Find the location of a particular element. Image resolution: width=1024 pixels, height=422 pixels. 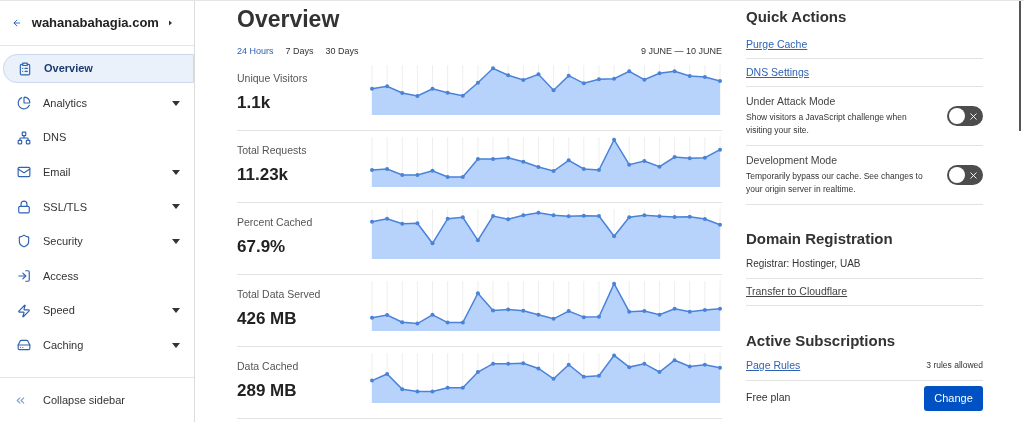

transfer-link: Transfer to Cloudflare is located at coordinates (797, 292).